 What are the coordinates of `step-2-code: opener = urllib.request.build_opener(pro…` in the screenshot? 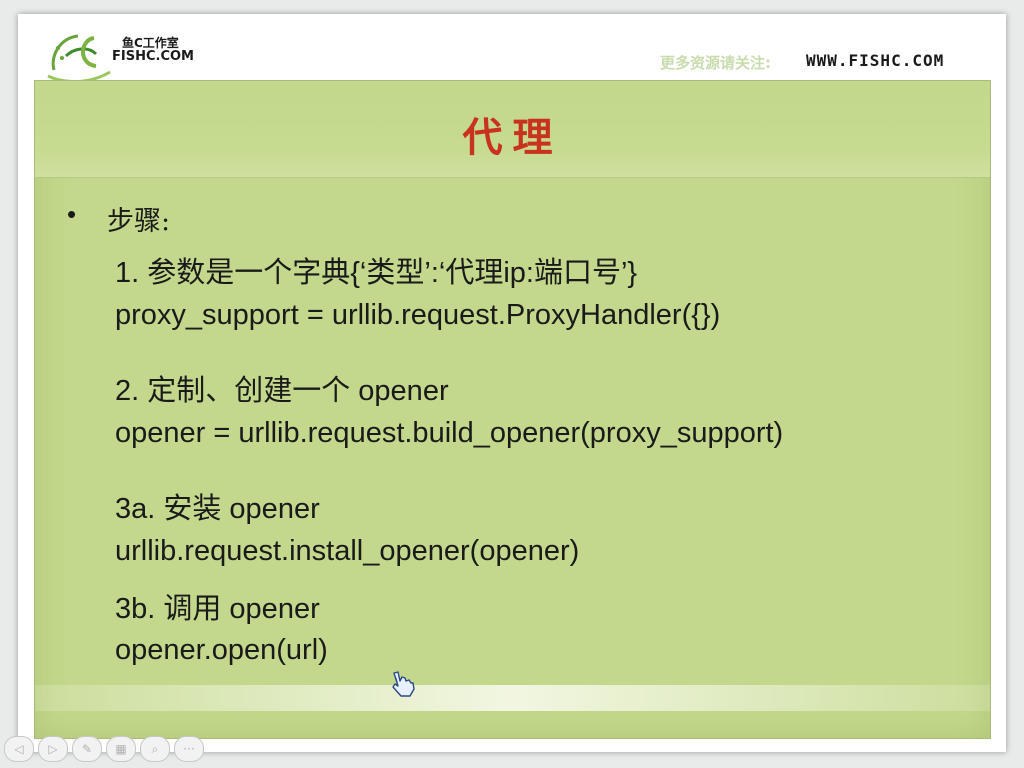 It's located at (449, 433).